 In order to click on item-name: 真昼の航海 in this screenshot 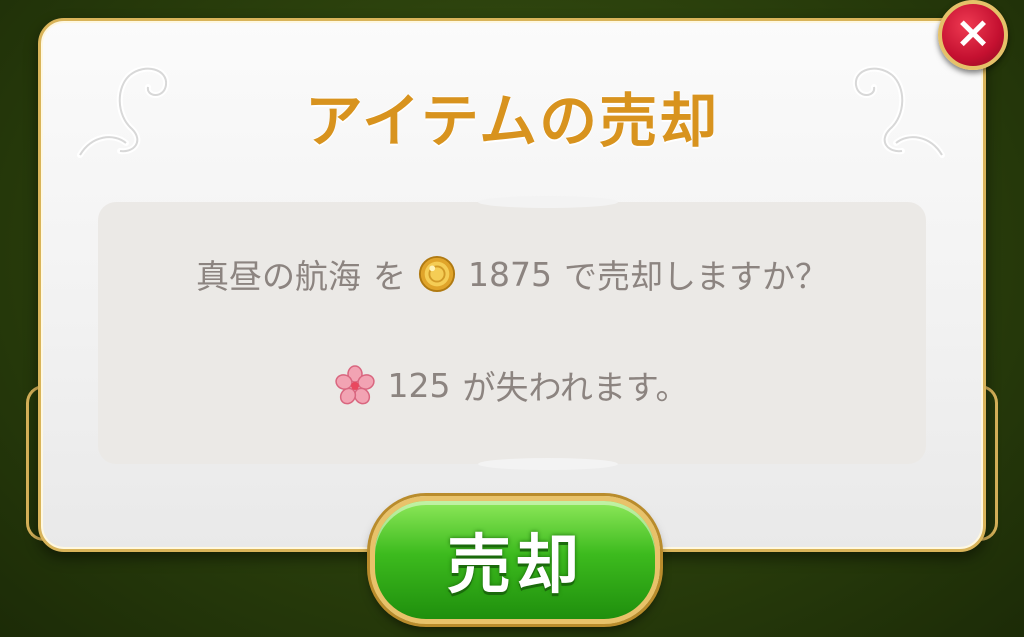, I will do `click(278, 276)`.